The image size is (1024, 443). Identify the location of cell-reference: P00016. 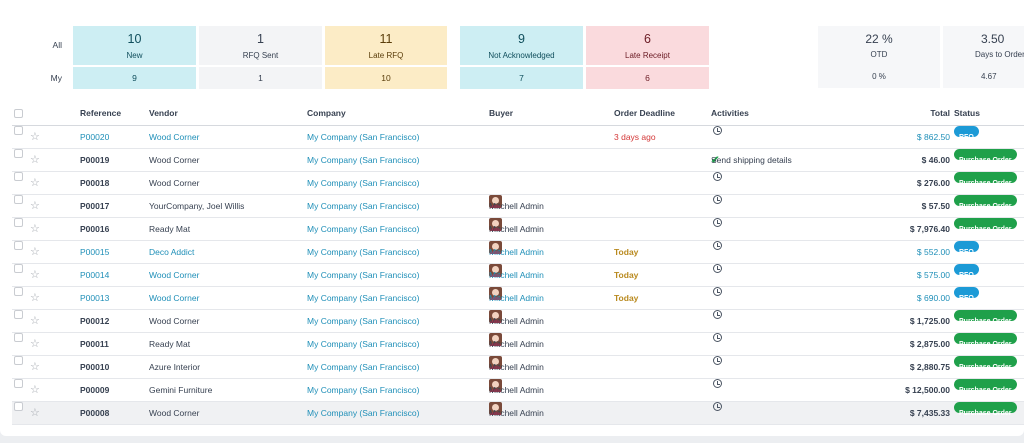
(94, 229).